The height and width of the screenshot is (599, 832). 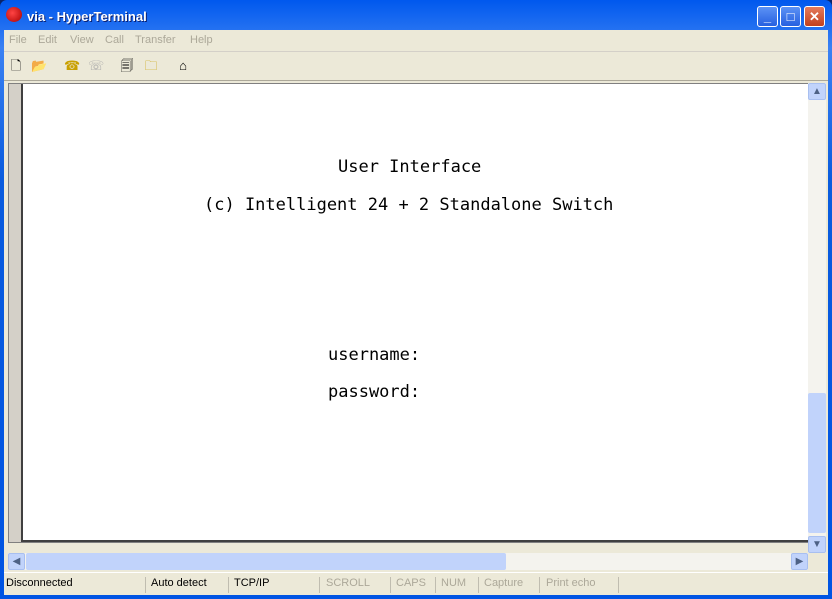 I want to click on status-print-echo: Print echo, so click(x=581, y=585).